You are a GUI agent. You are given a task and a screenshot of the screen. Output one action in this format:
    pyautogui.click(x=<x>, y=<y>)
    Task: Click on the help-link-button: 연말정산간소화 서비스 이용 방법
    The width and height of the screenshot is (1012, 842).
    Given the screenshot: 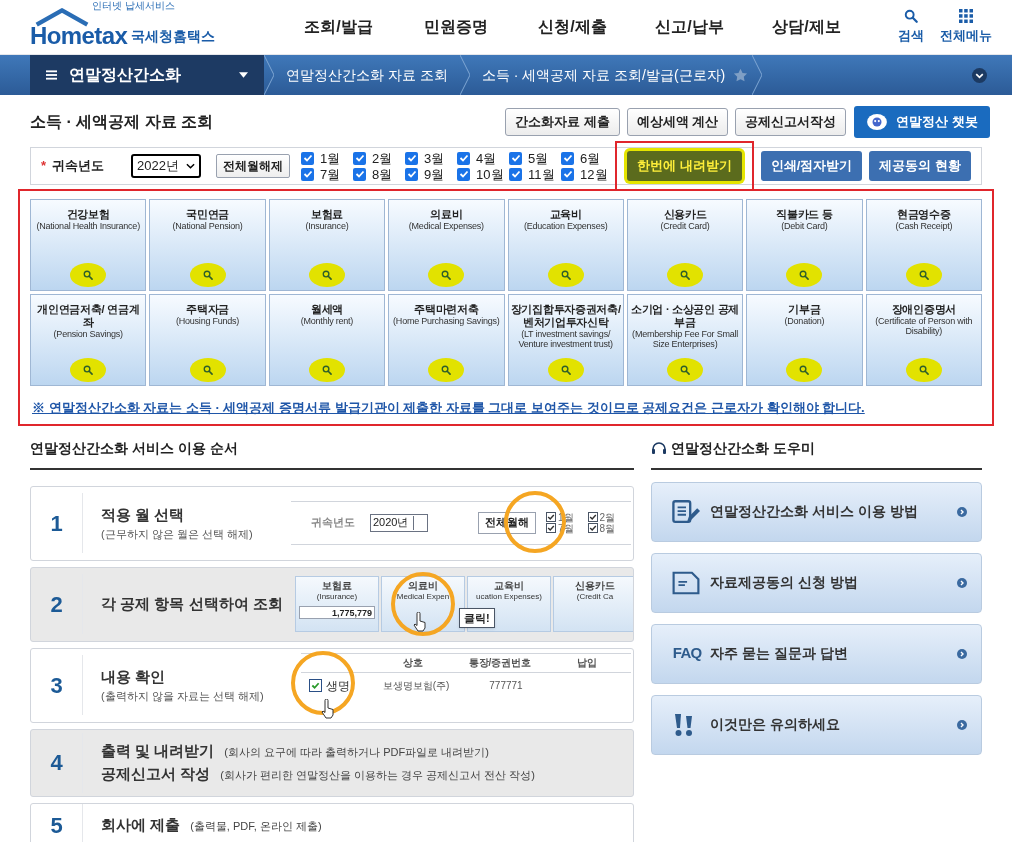 What is the action you would take?
    pyautogui.click(x=816, y=511)
    